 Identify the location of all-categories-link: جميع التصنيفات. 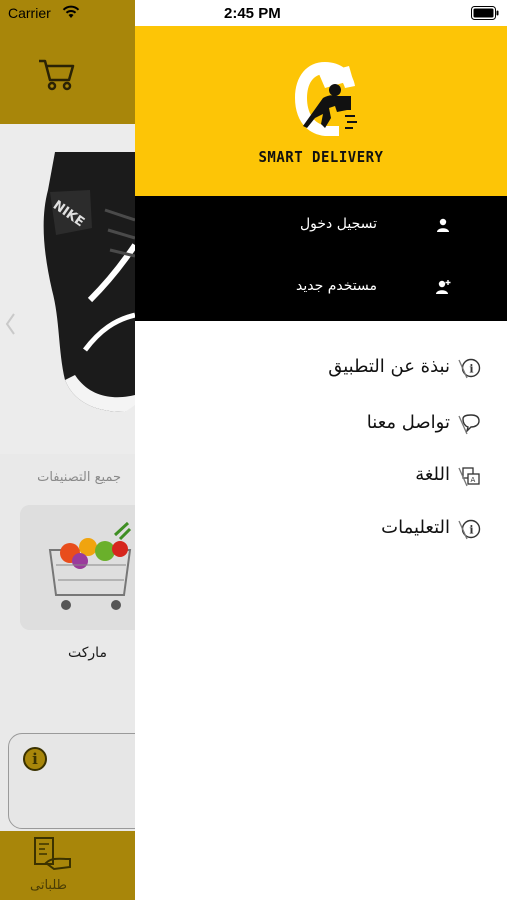
(79, 477).